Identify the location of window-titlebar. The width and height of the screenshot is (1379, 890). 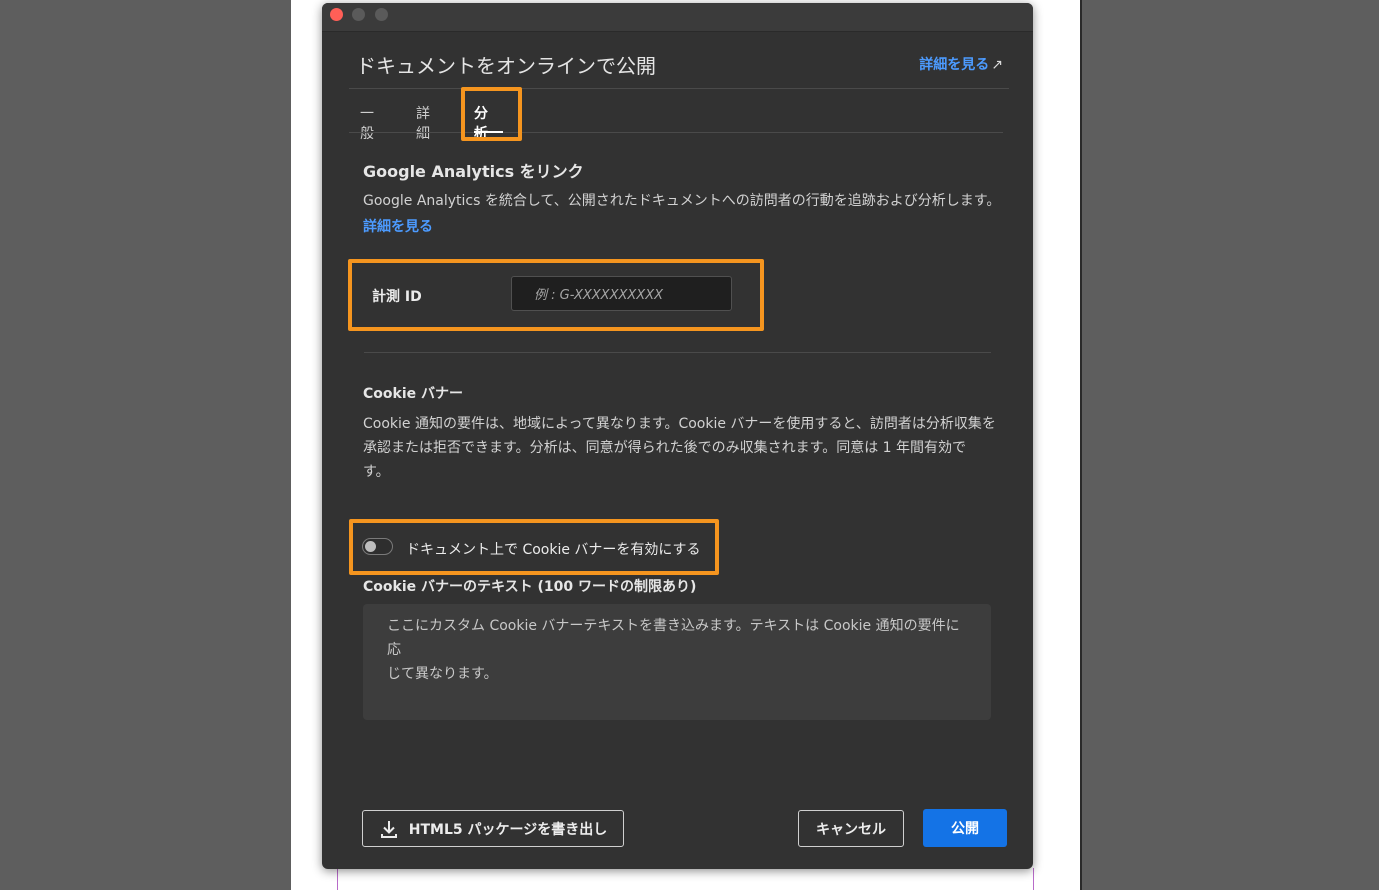
(677, 17).